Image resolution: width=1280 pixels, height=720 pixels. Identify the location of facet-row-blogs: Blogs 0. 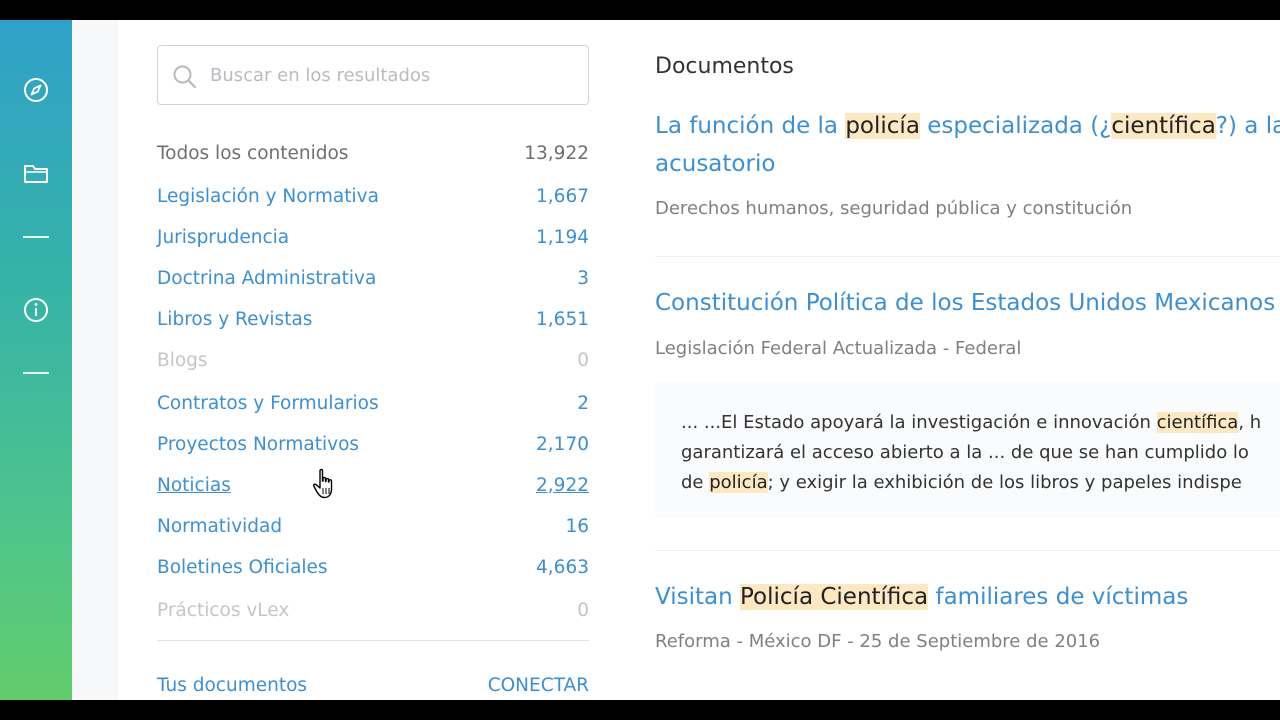
(373, 360).